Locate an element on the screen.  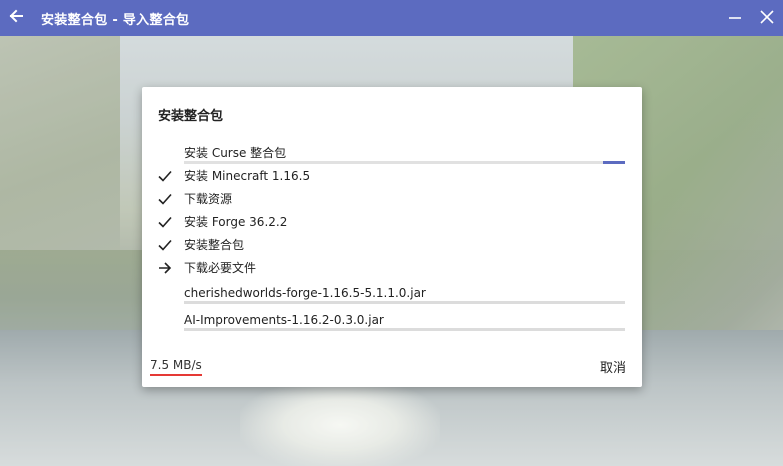
task-item: 安装 Forge 36.2.2 is located at coordinates (392, 221).